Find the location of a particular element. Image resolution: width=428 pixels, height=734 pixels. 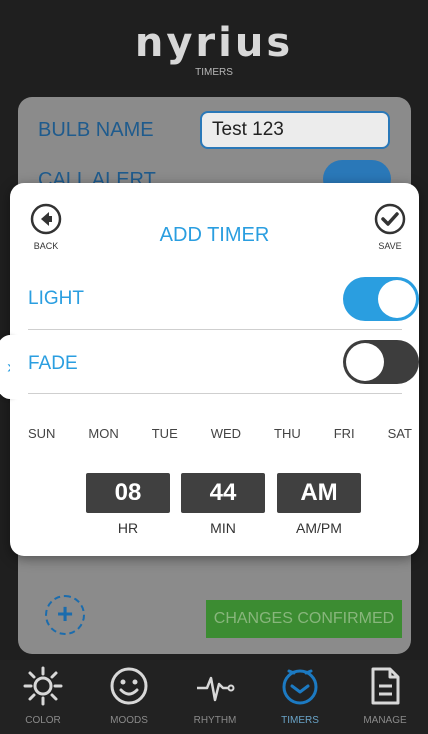

modal-title: ADD TIMER is located at coordinates (214, 235).